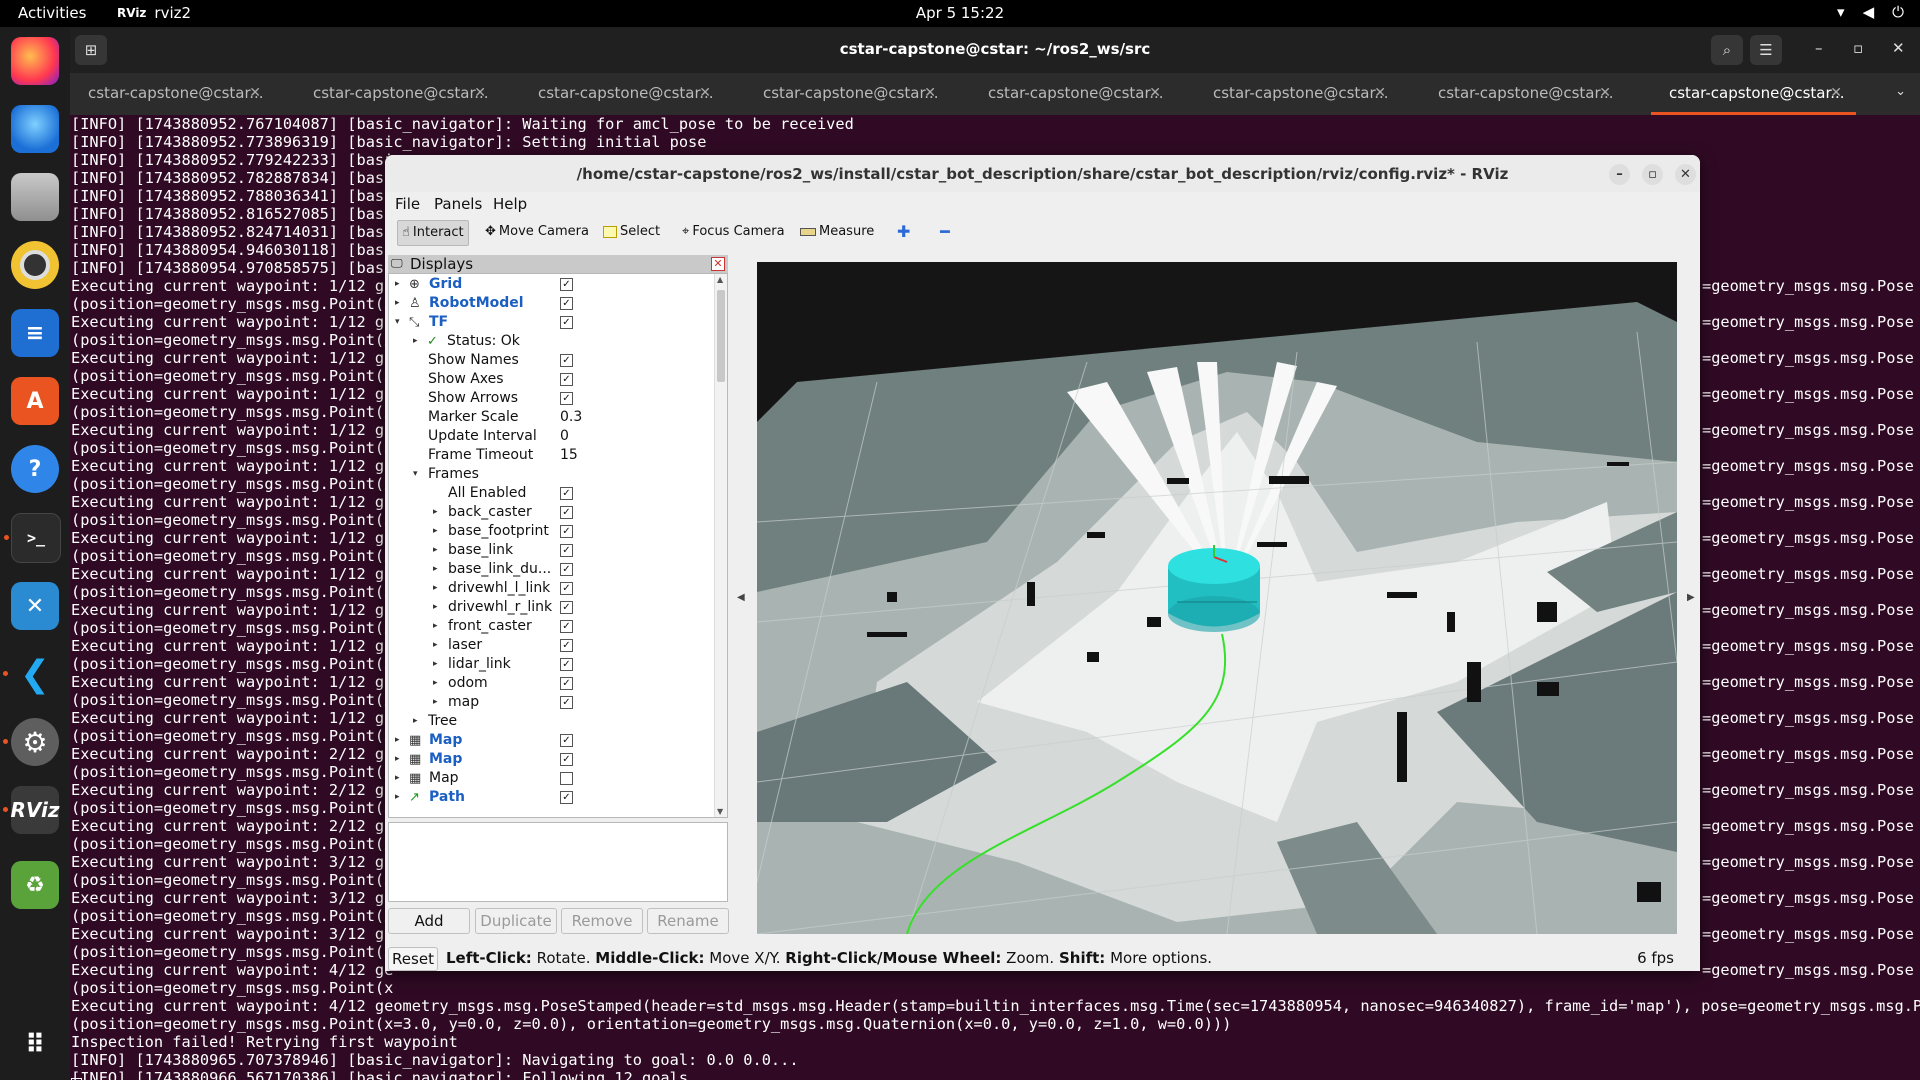 This screenshot has height=1080, width=1920. What do you see at coordinates (552, 322) in the screenshot?
I see `tree-row: ▾ ⤡ TF ✓` at bounding box center [552, 322].